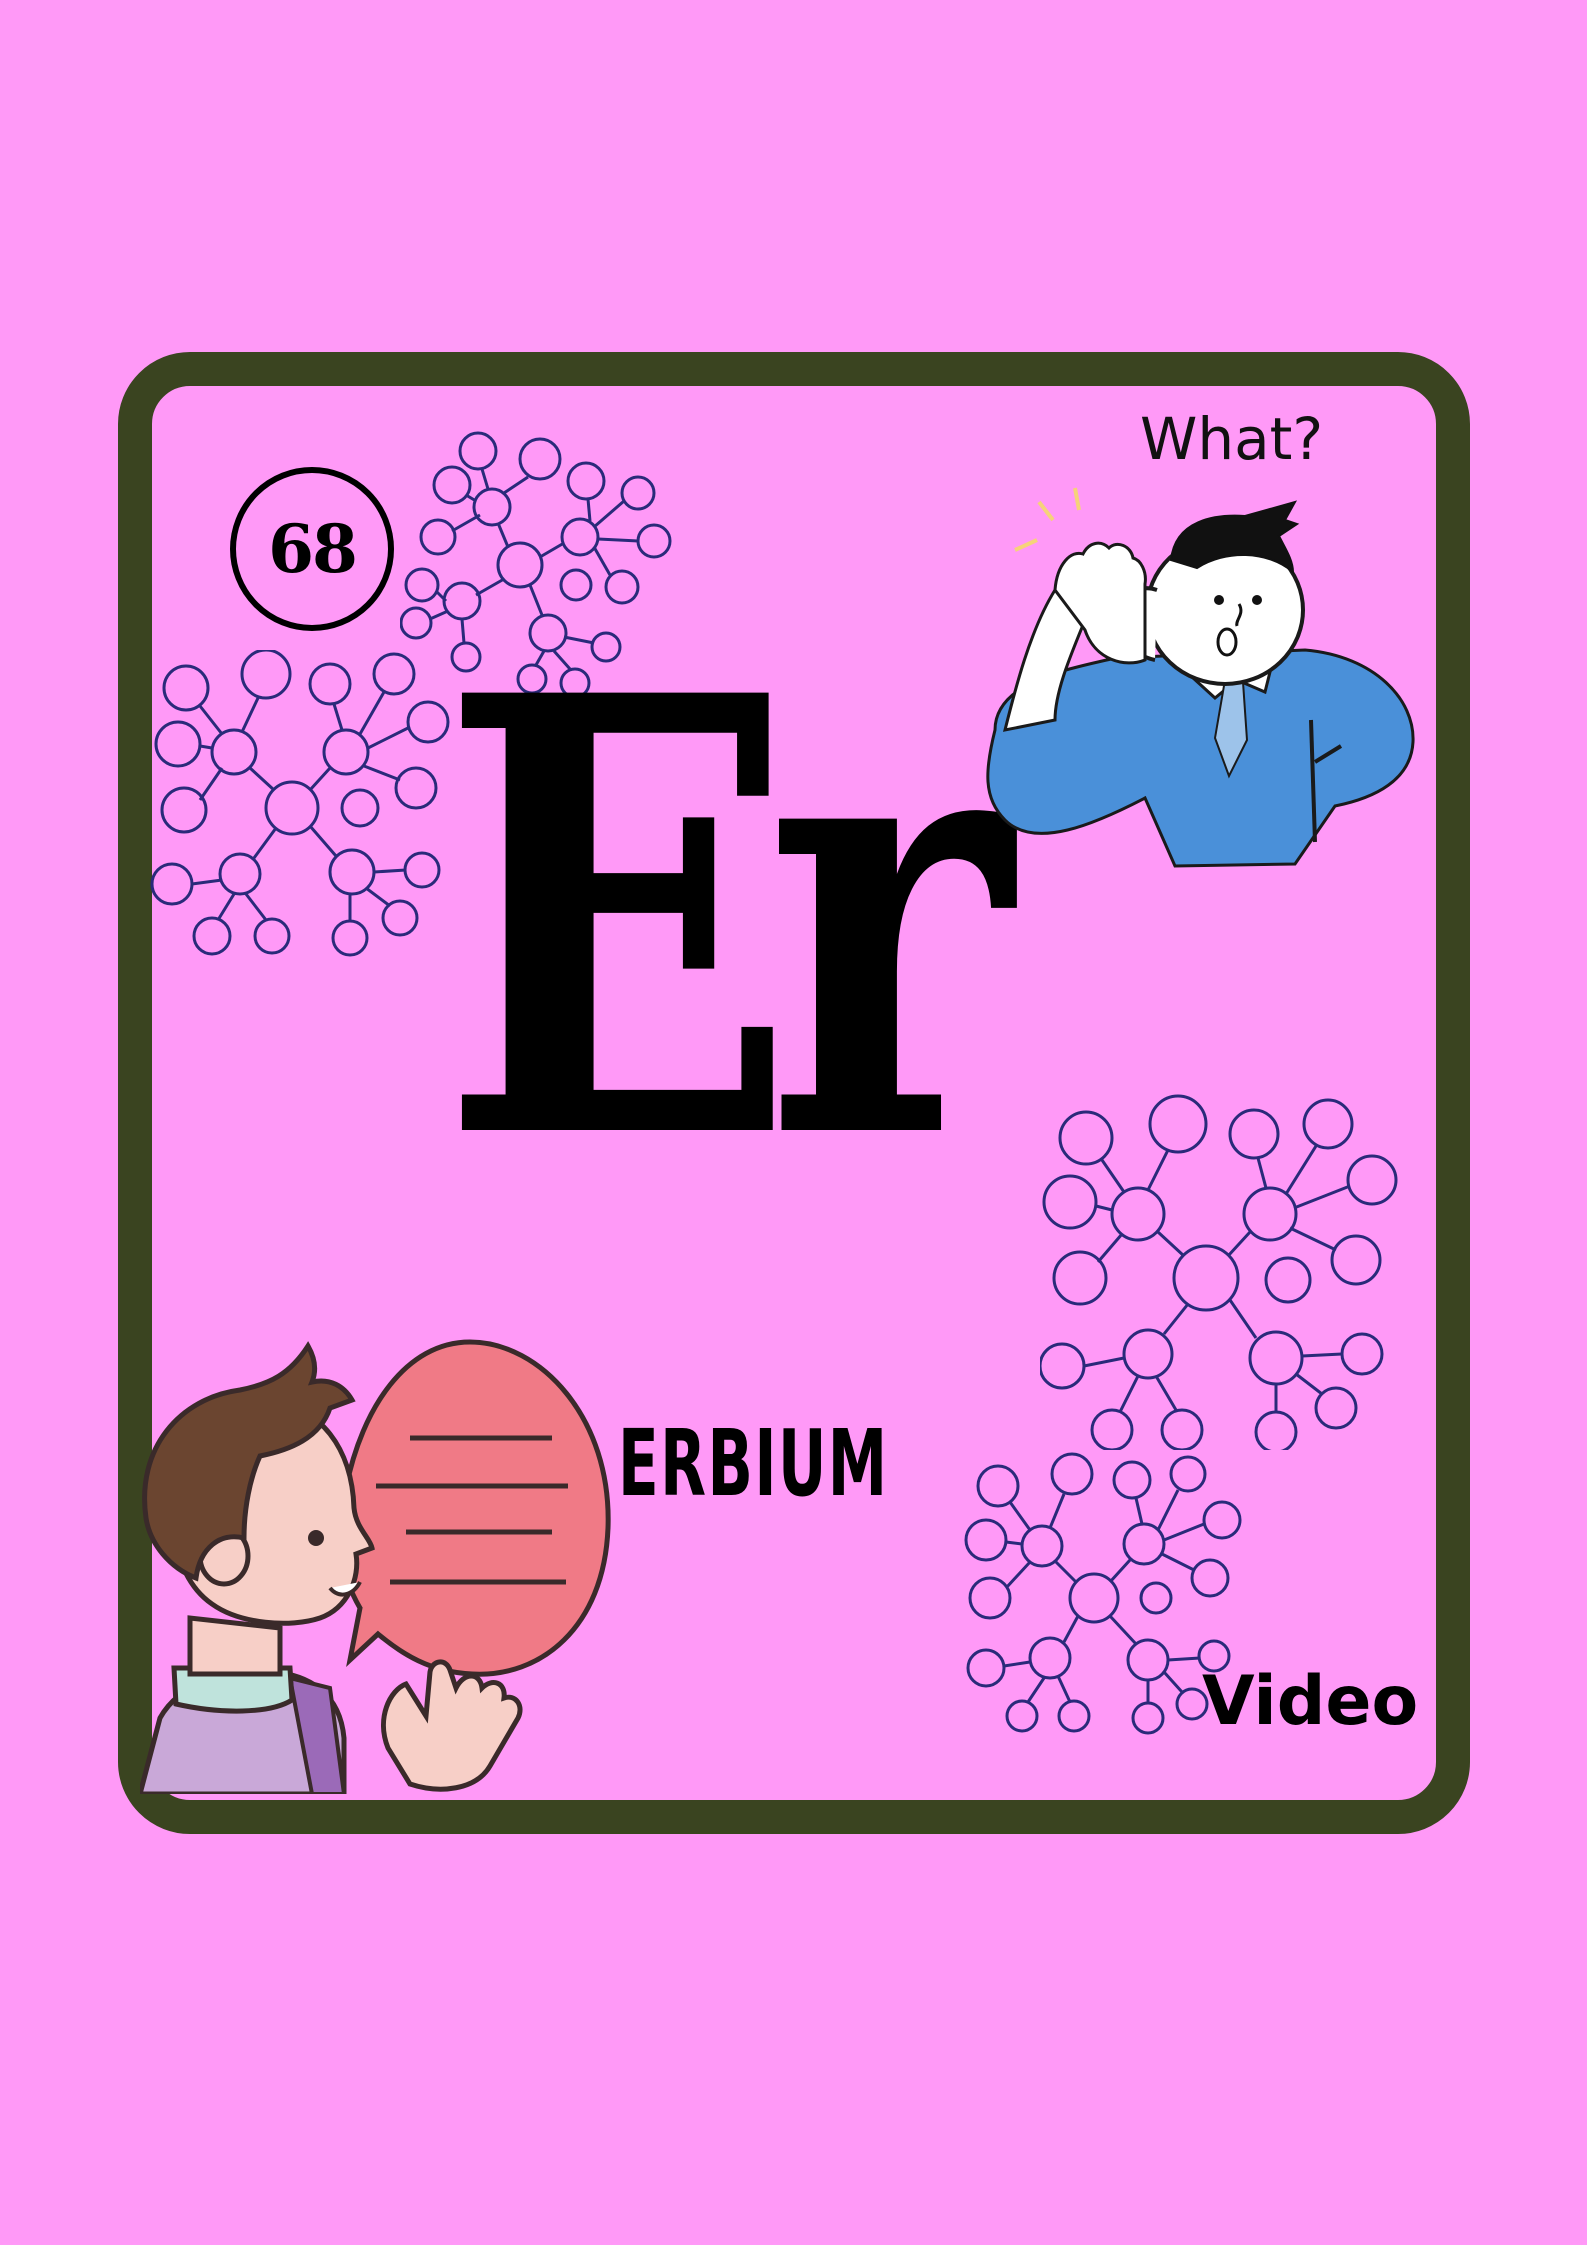 This screenshot has height=2245, width=1587. I want to click on element-symbol: Er, so click(726, 919).